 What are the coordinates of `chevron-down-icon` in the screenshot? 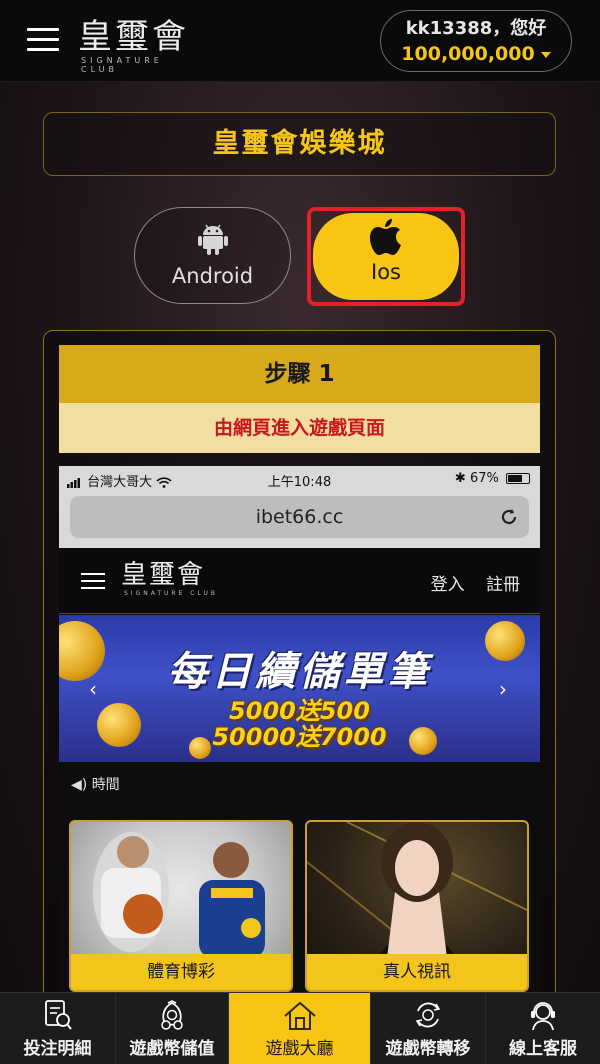 It's located at (545, 54).